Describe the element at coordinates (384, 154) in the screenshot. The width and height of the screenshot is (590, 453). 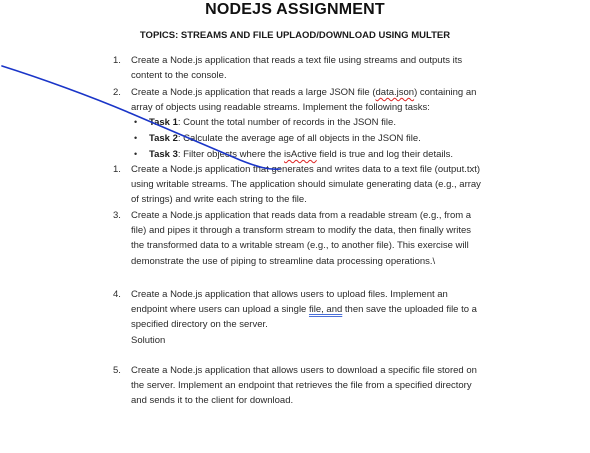
I see `task-text: field is true and log their details.` at that location.